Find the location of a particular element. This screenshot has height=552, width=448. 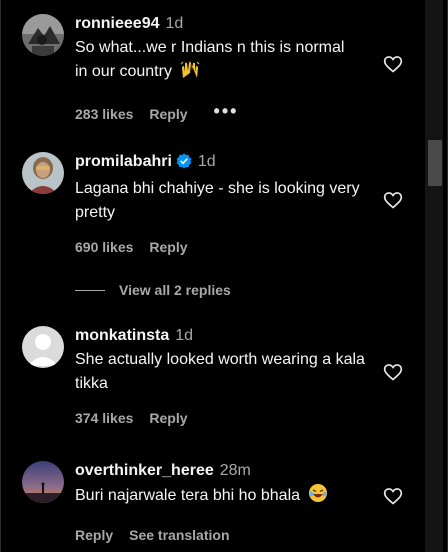

raised-hands-emoji is located at coordinates (190, 73).